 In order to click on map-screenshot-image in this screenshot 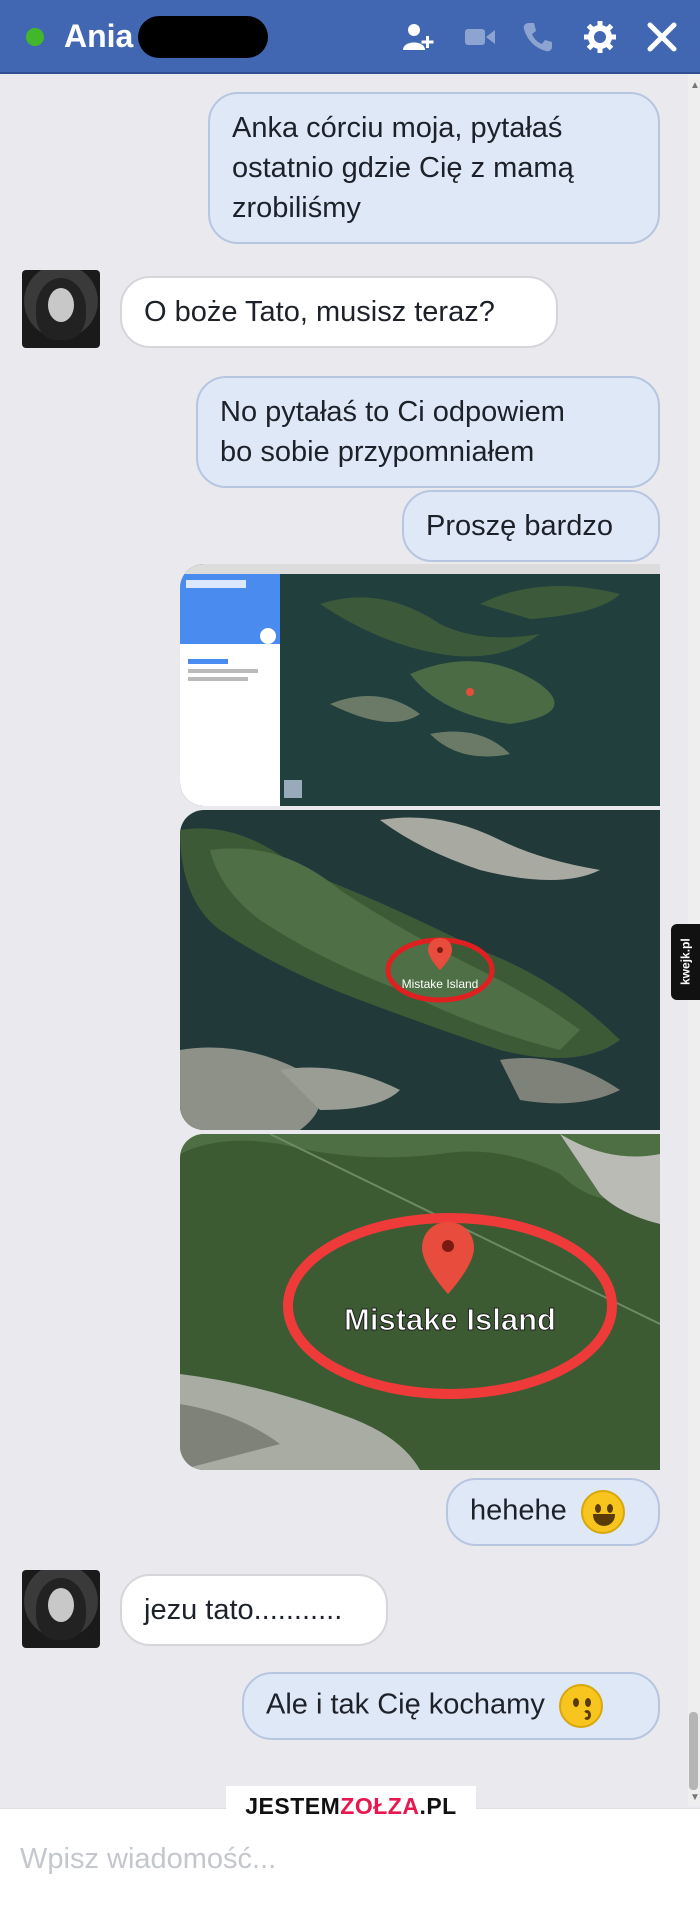, I will do `click(420, 685)`.